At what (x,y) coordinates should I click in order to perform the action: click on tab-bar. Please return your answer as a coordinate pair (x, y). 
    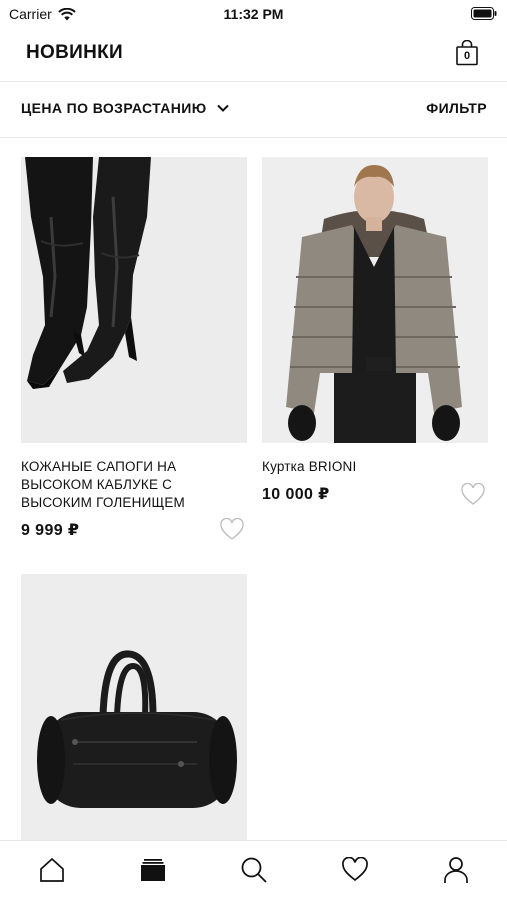
    Looking at the image, I should click on (253, 870).